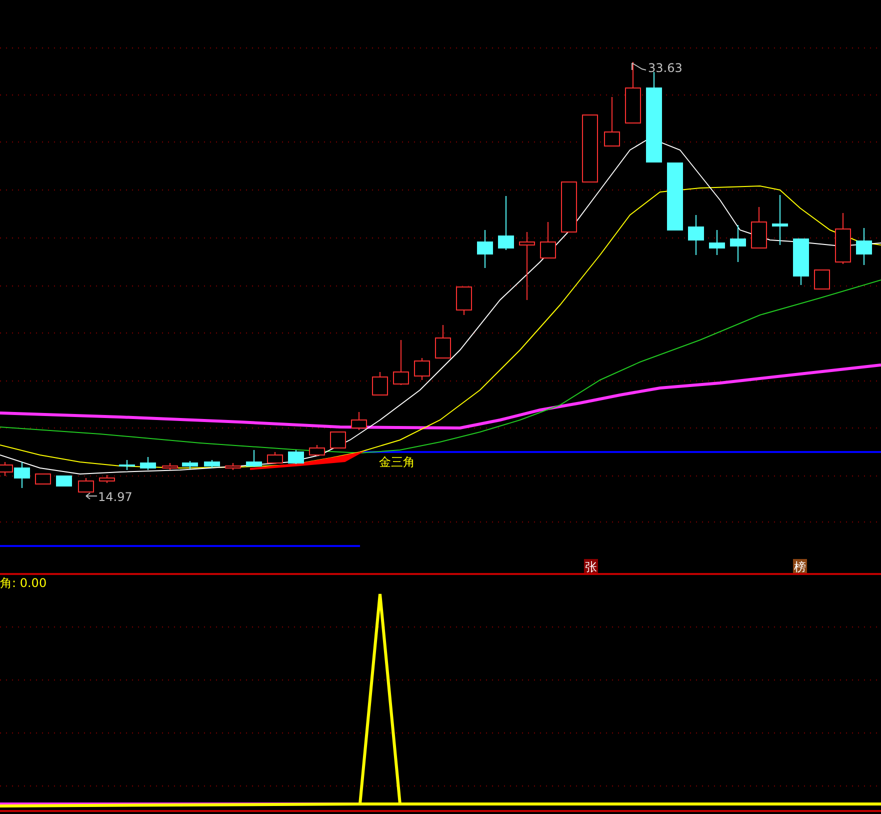  I want to click on marker-text: 张, so click(591, 567).